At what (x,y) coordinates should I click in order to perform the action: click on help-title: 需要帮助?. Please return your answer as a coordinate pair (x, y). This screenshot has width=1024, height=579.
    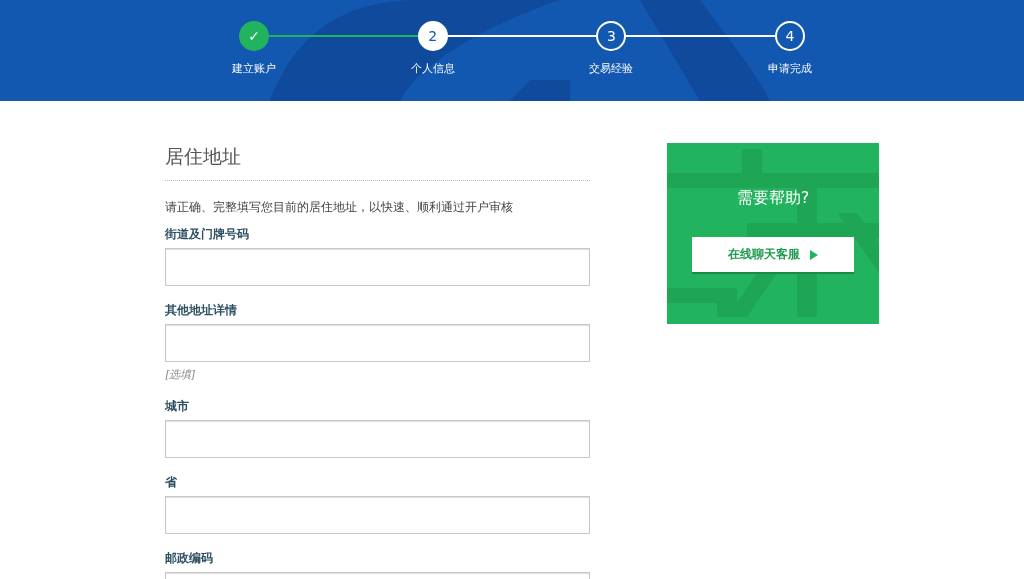
    Looking at the image, I should click on (773, 198).